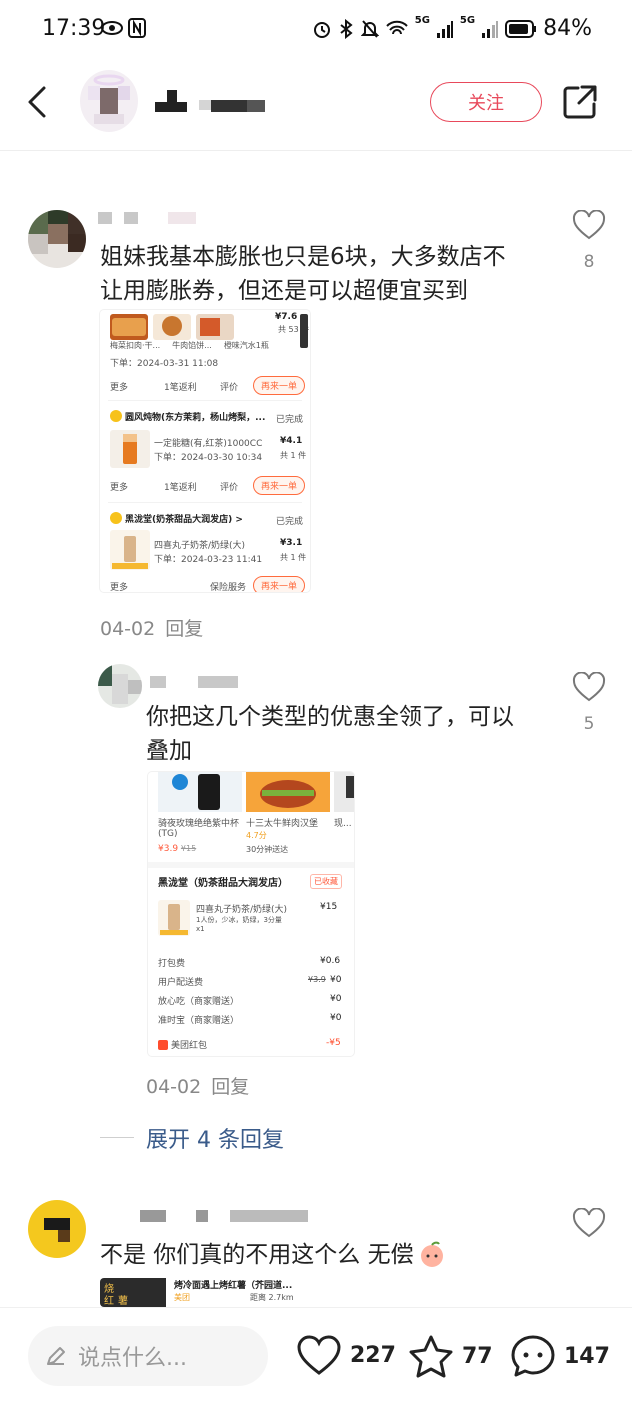 The height and width of the screenshot is (1406, 632). What do you see at coordinates (560, 1356) in the screenshot?
I see `comments-button: 147` at bounding box center [560, 1356].